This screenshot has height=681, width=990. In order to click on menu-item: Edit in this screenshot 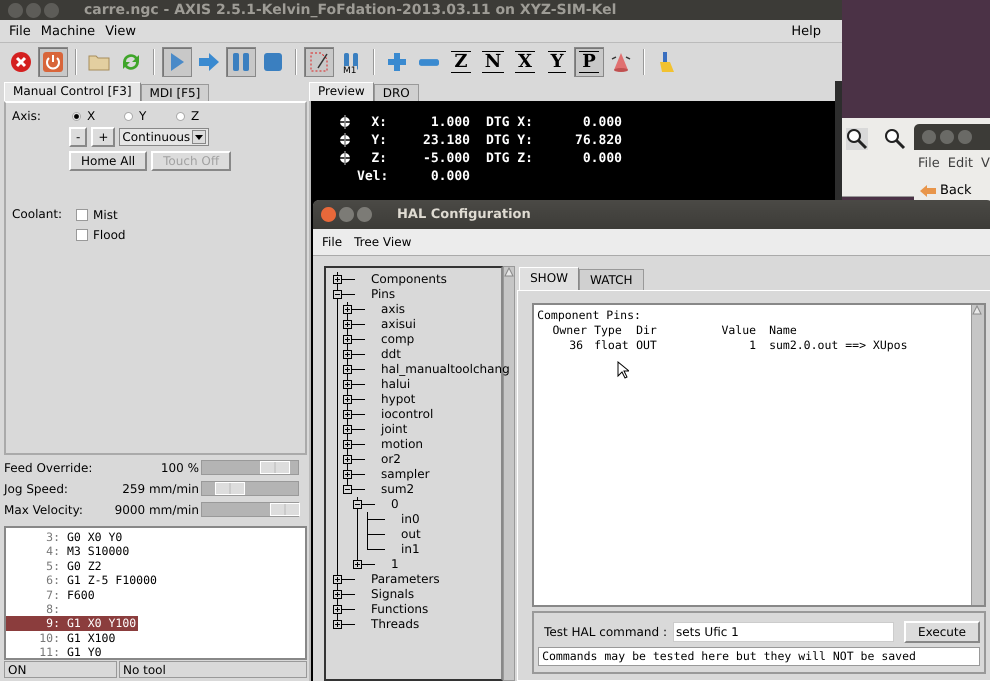, I will do `click(960, 163)`.